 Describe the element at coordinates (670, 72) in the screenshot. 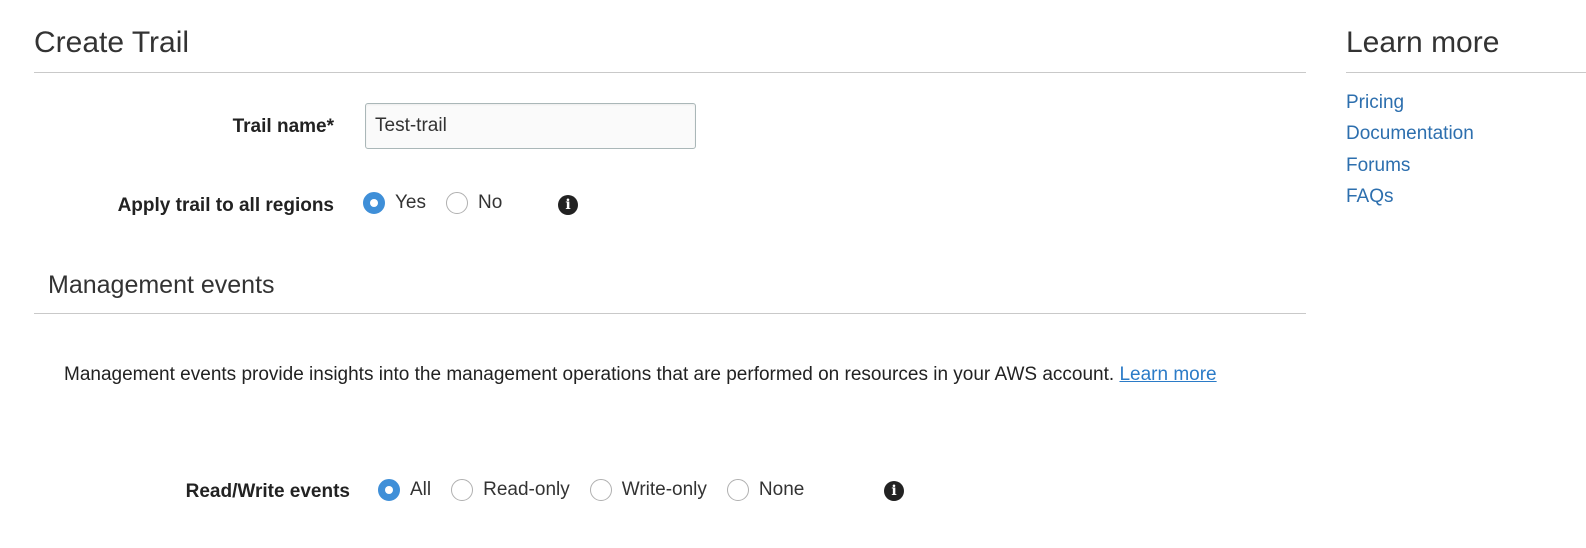

I see `title-divider` at that location.